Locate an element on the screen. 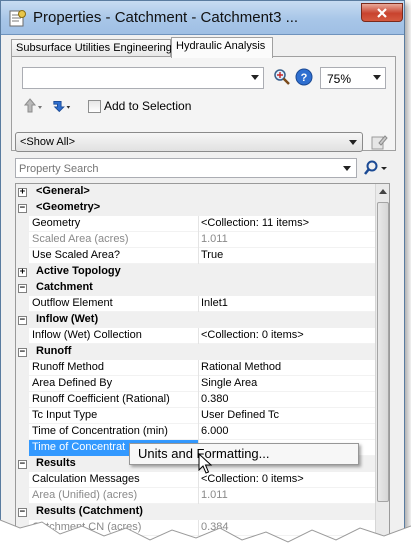 This screenshot has height=554, width=411. category-name: <General> is located at coordinates (63, 191).